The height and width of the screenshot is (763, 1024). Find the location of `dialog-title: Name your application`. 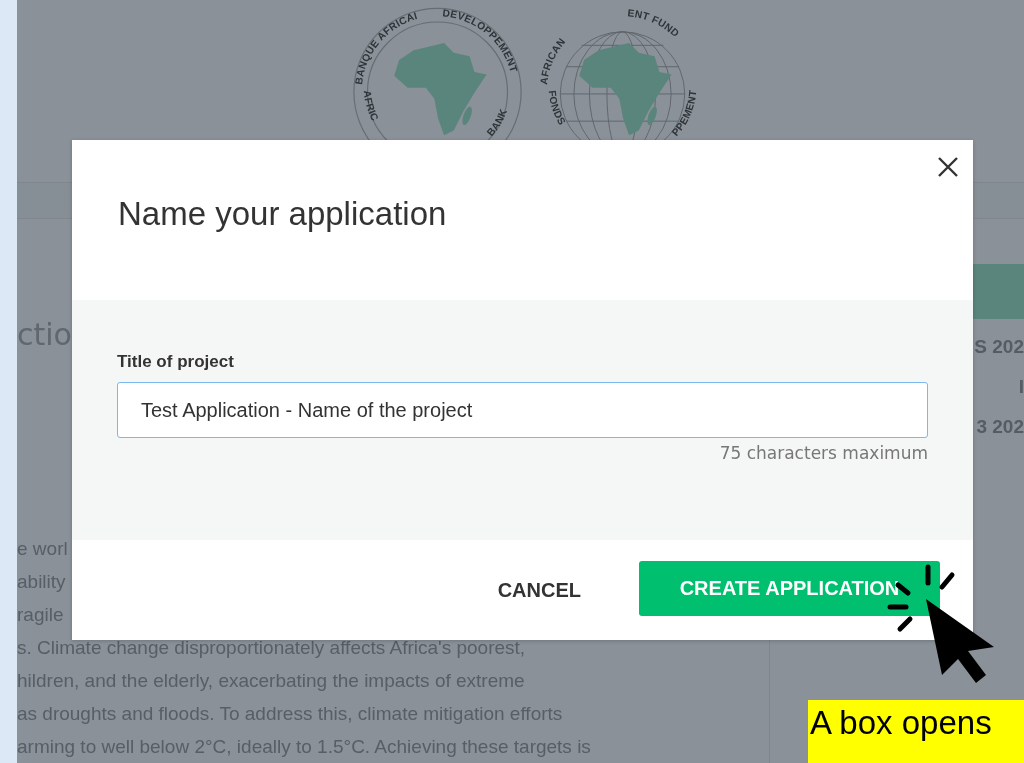

dialog-title: Name your application is located at coordinates (283, 214).